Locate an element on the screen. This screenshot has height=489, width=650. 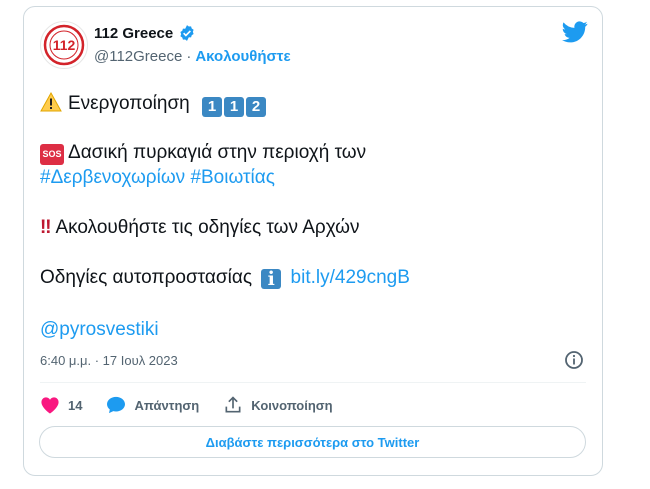
keycap-2-icon: 2 is located at coordinates (256, 107).